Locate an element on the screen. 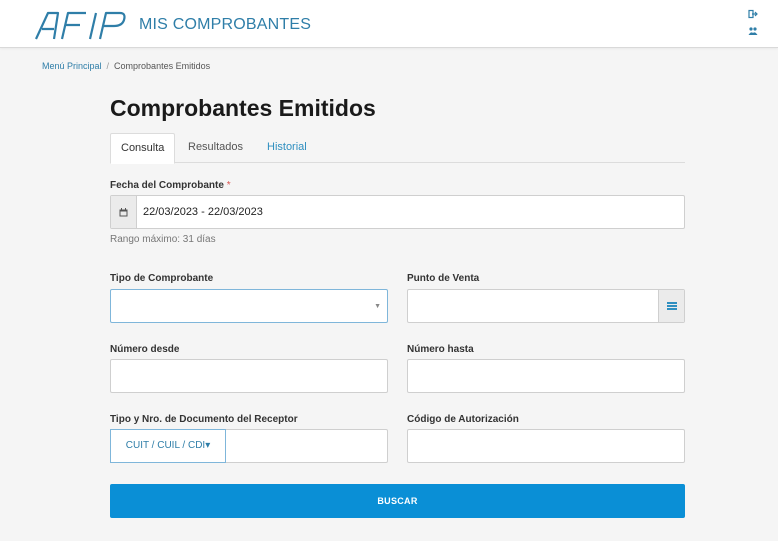 The width and height of the screenshot is (778, 541). calendar-icon is located at coordinates (123, 211).